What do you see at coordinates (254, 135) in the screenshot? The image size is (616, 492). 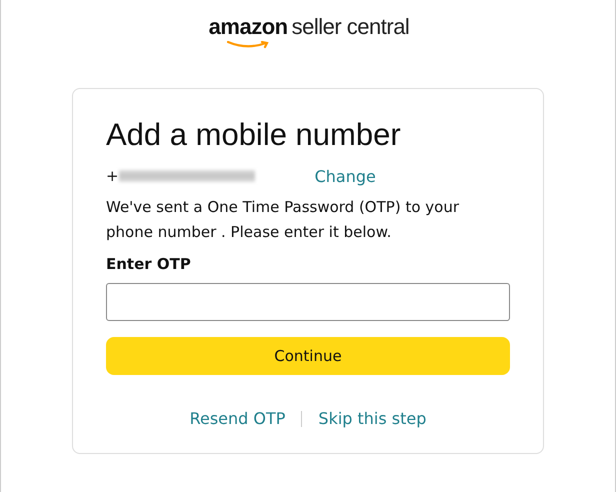 I see `page-title: Add a mobile number` at bounding box center [254, 135].